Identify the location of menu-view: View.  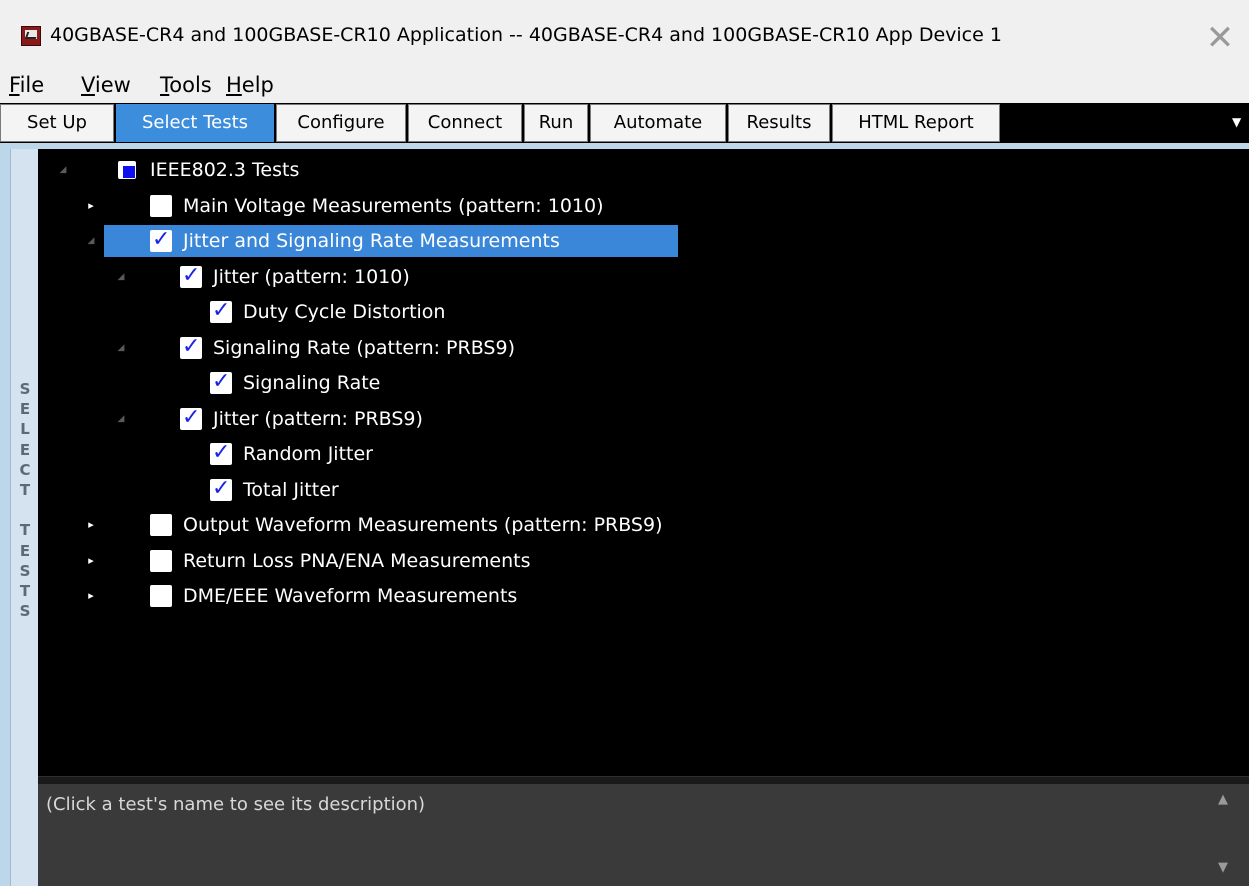
(106, 85).